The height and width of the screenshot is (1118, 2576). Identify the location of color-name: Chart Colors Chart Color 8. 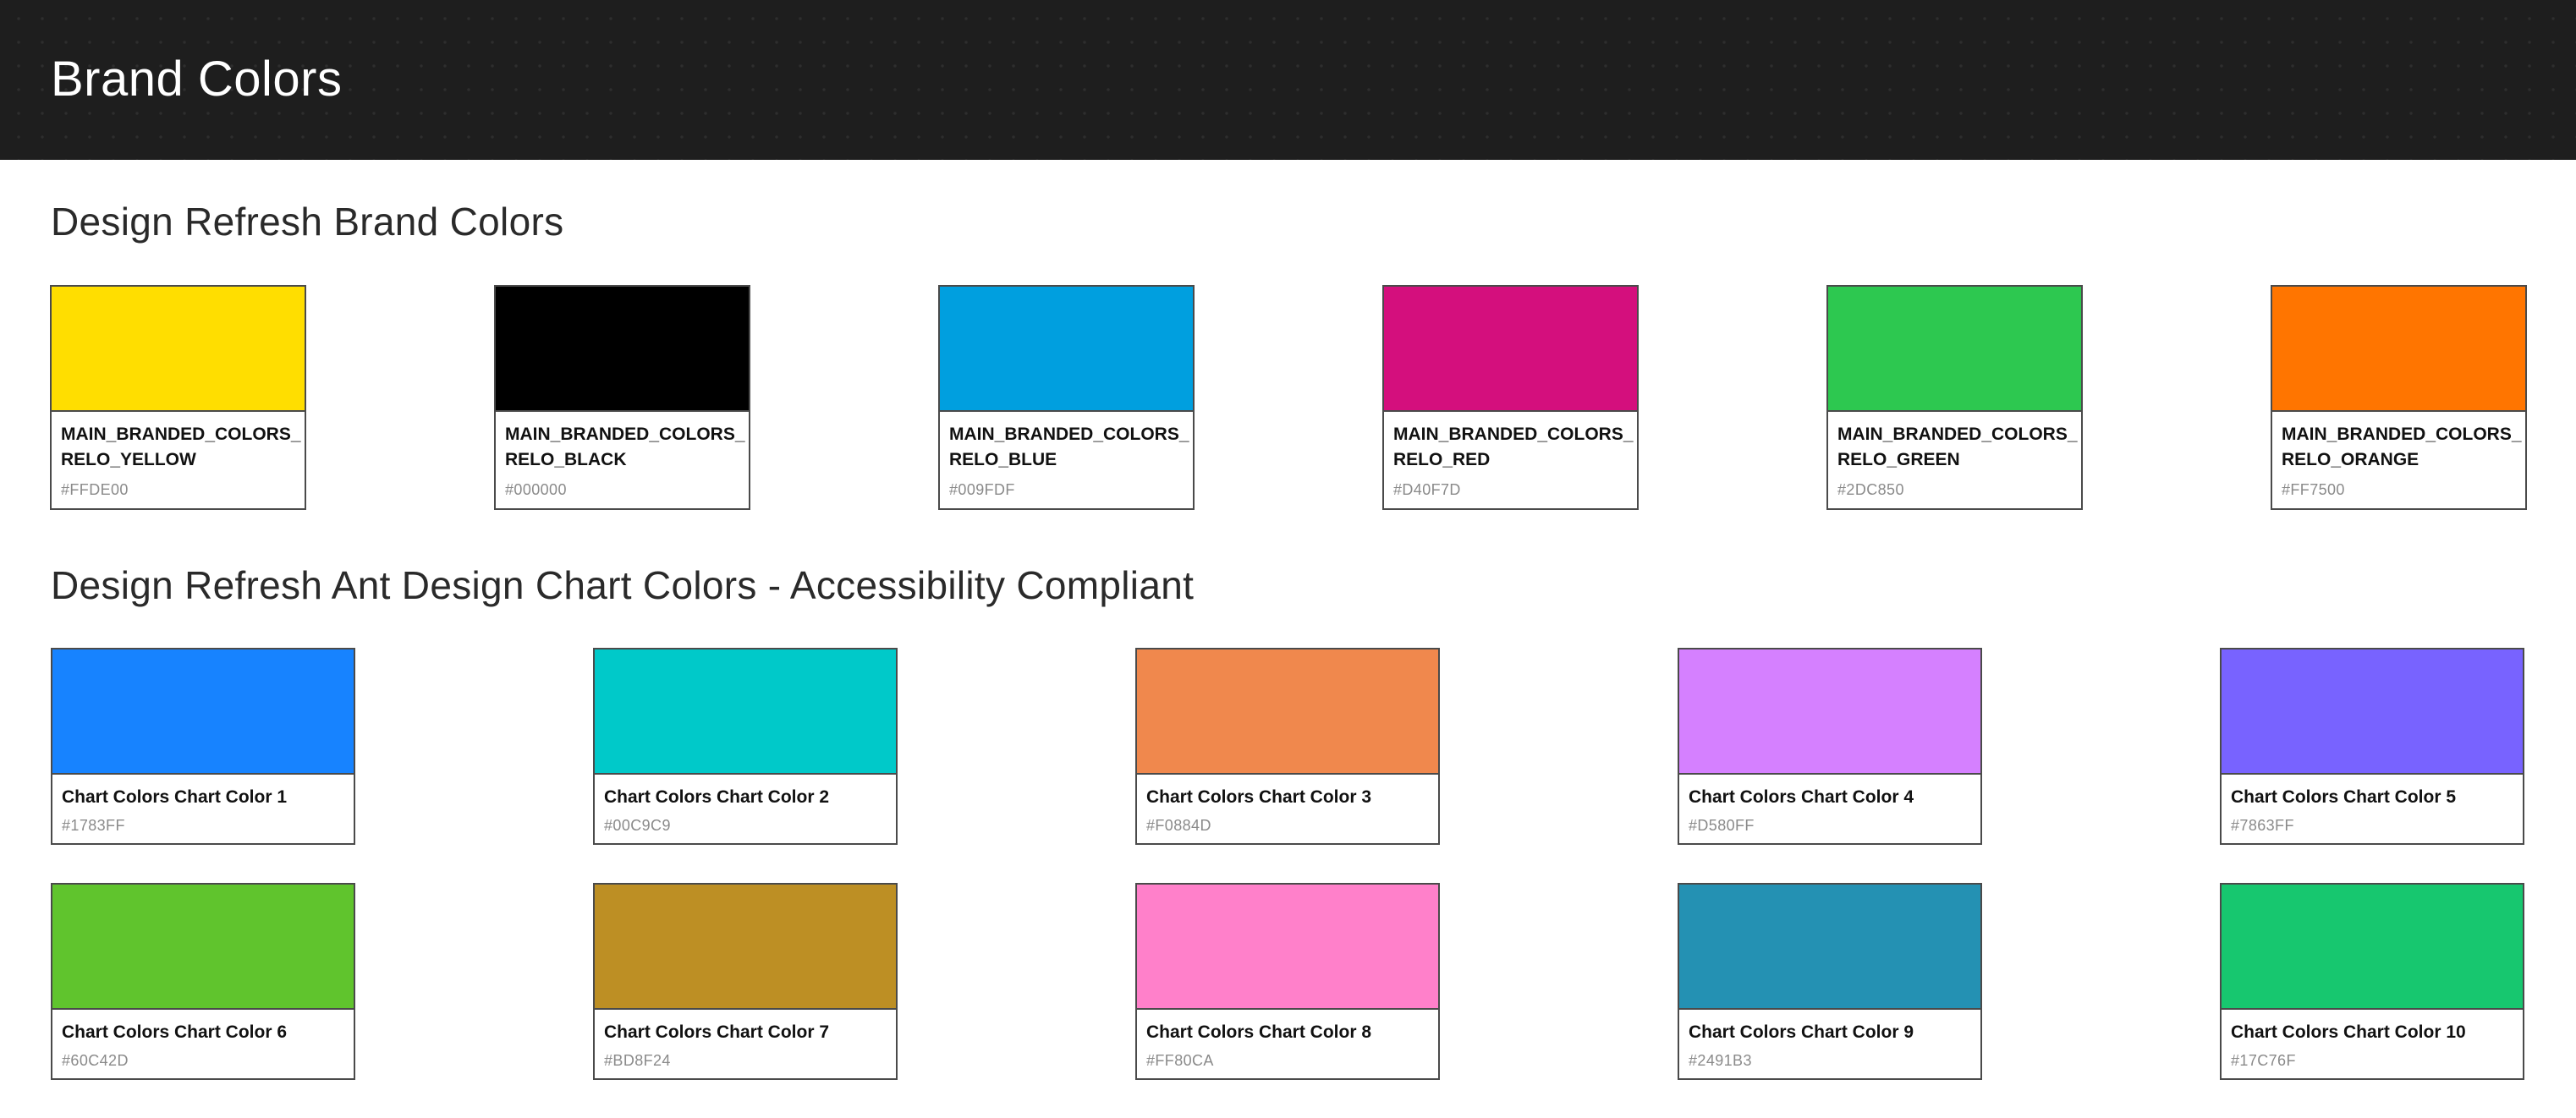
(1259, 1032).